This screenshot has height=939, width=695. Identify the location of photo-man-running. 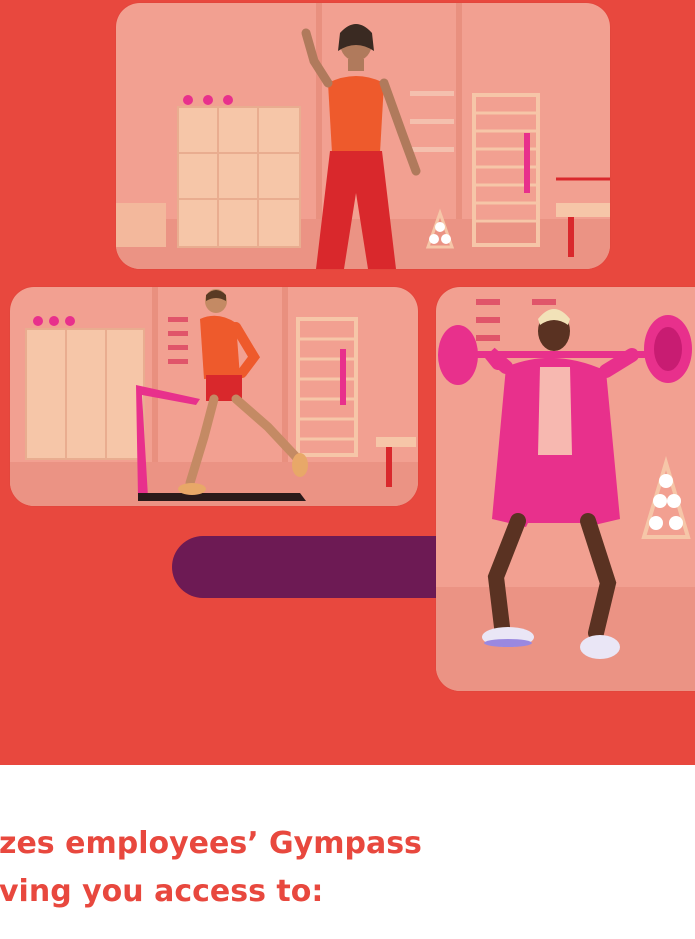
(214, 396).